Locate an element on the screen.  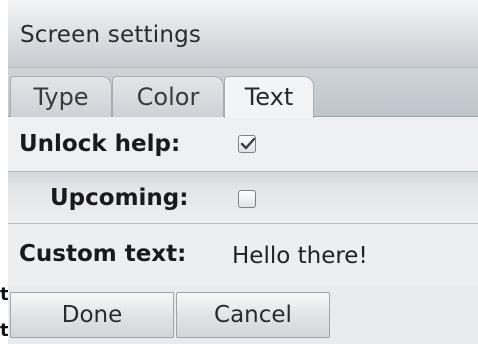
custom-text-value: Hello there! is located at coordinates (300, 256).